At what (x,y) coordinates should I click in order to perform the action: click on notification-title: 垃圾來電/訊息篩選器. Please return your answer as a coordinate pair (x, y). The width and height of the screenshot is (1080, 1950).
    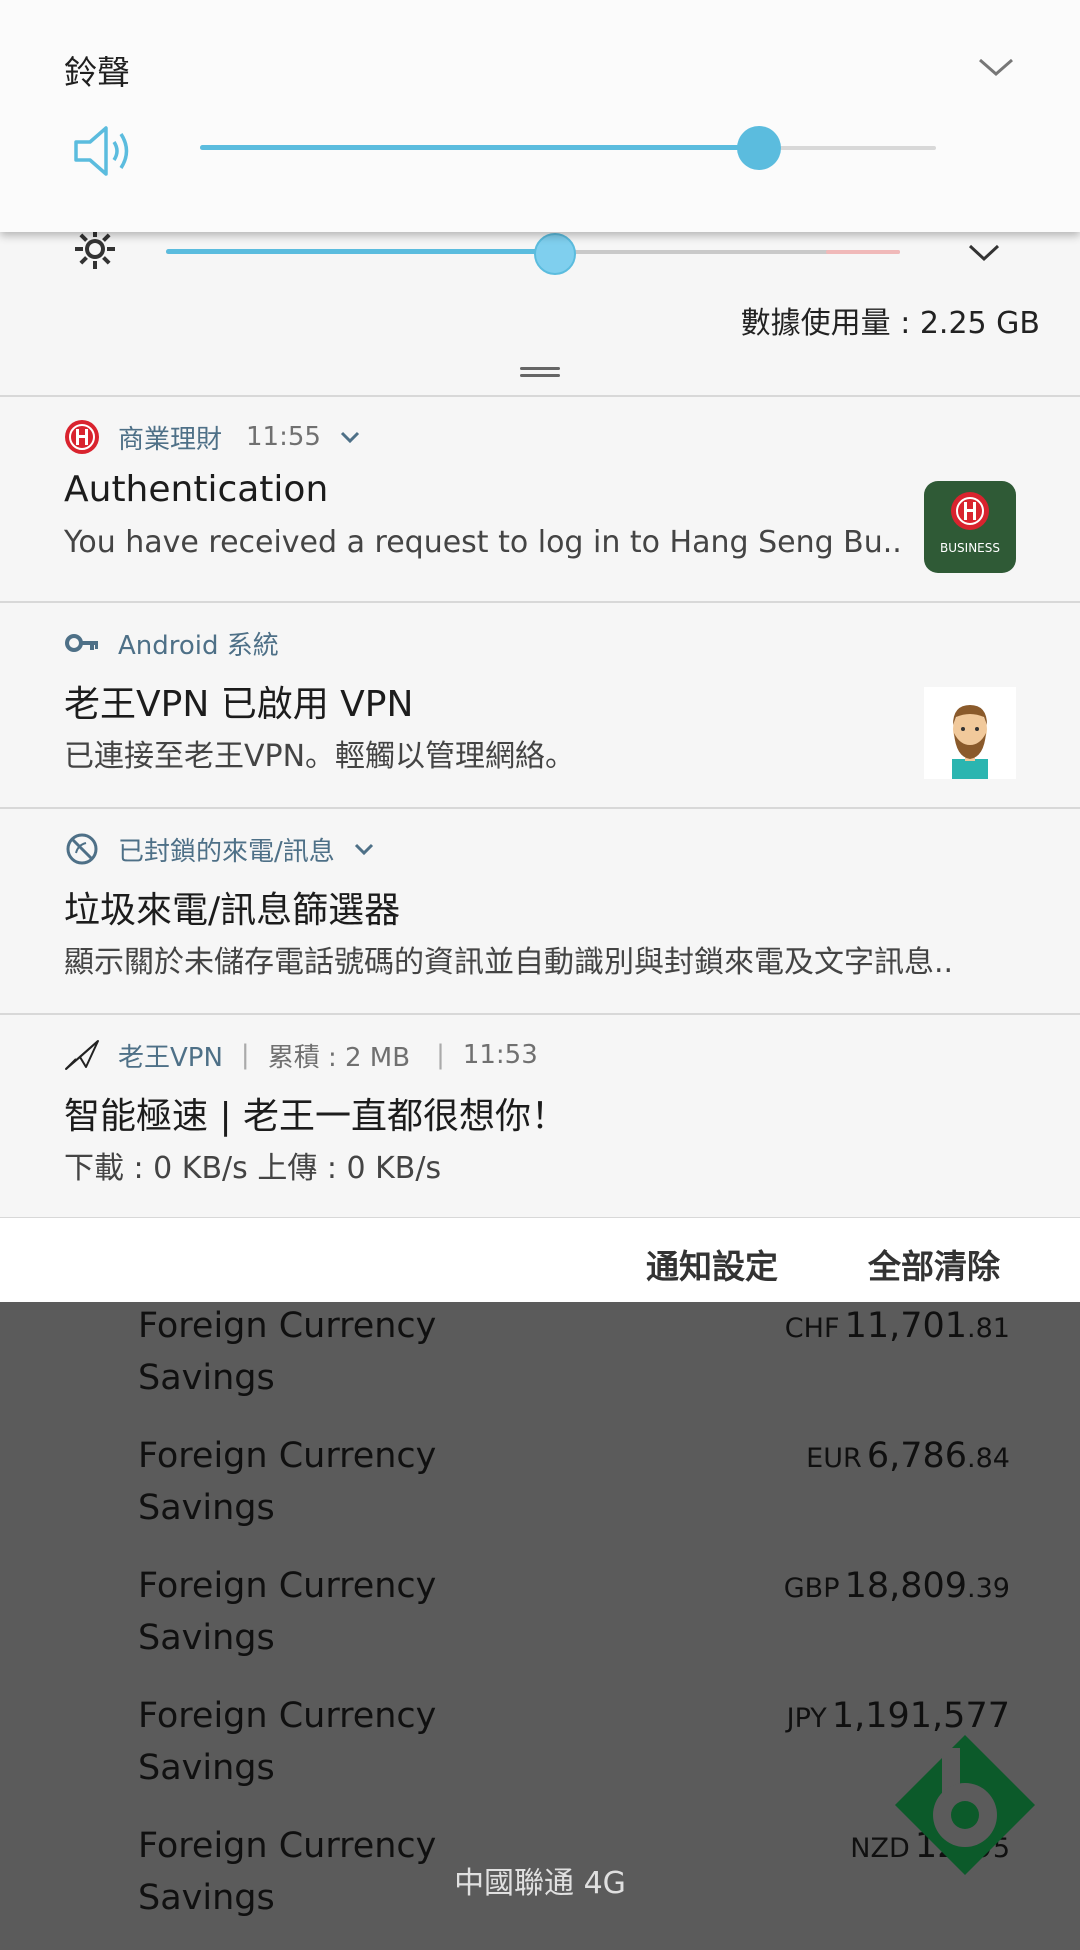
    Looking at the image, I should click on (232, 910).